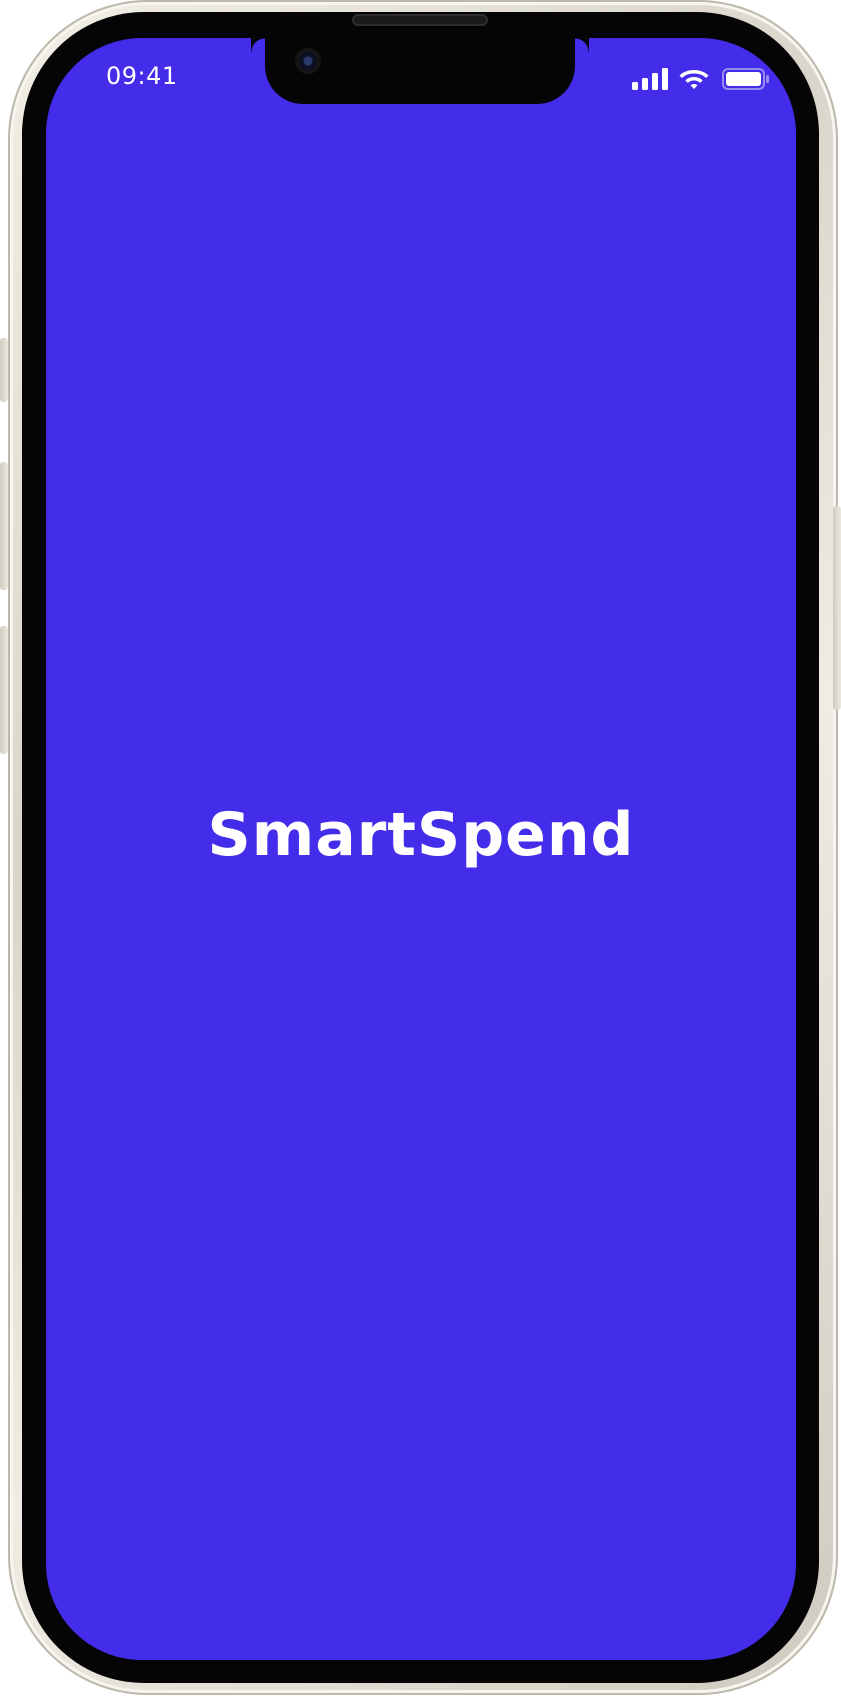 This screenshot has height=1699, width=841. What do you see at coordinates (4, 690) in the screenshot?
I see `volume-down-button` at bounding box center [4, 690].